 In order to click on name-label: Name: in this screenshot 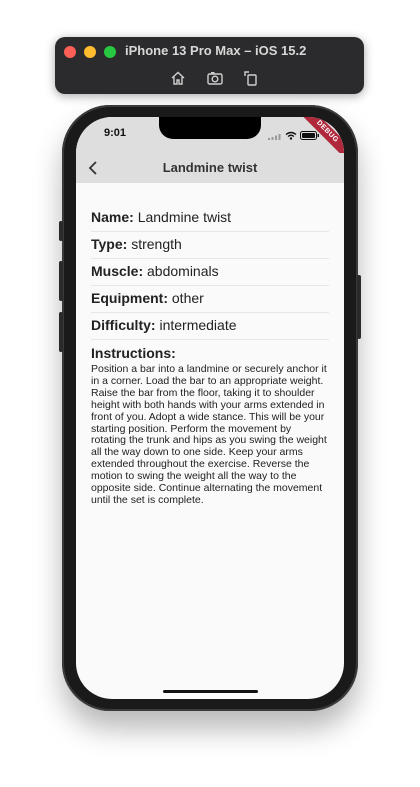, I will do `click(112, 217)`.